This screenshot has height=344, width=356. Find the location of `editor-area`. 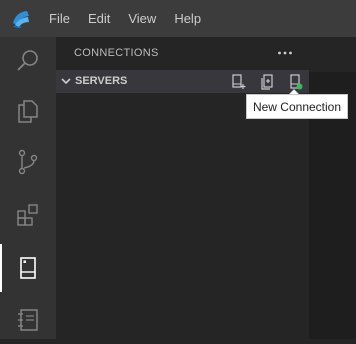

editor-area is located at coordinates (332, 188).